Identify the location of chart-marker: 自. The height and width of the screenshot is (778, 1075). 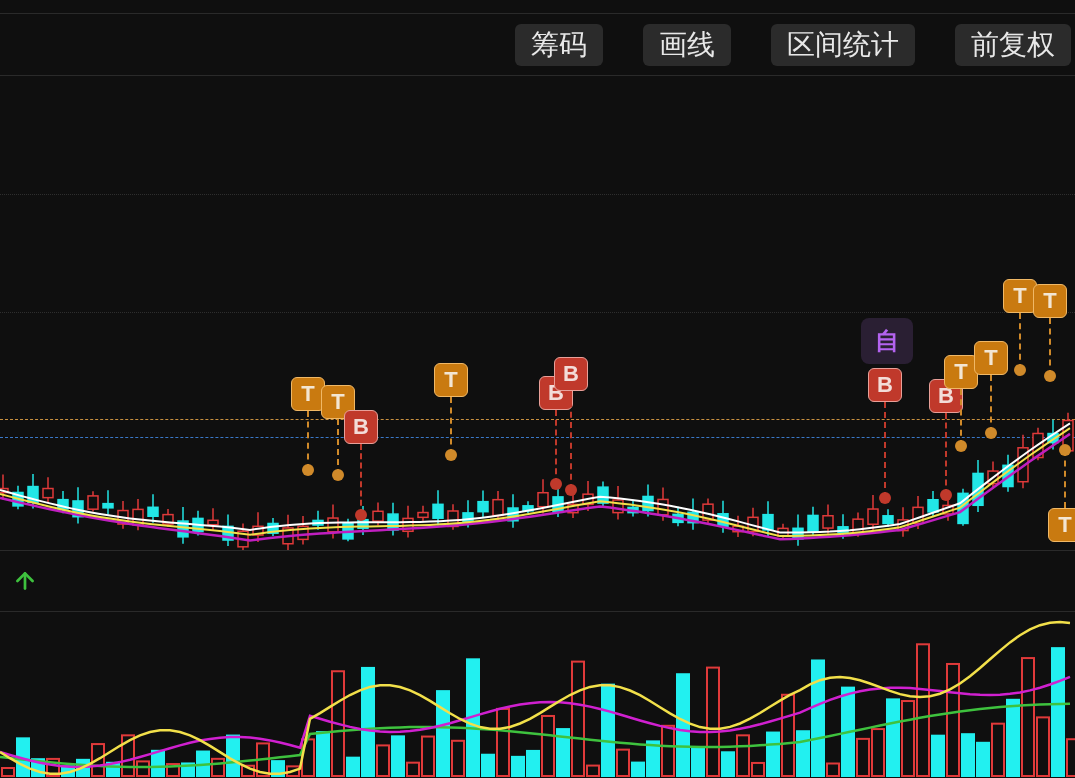
(887, 341).